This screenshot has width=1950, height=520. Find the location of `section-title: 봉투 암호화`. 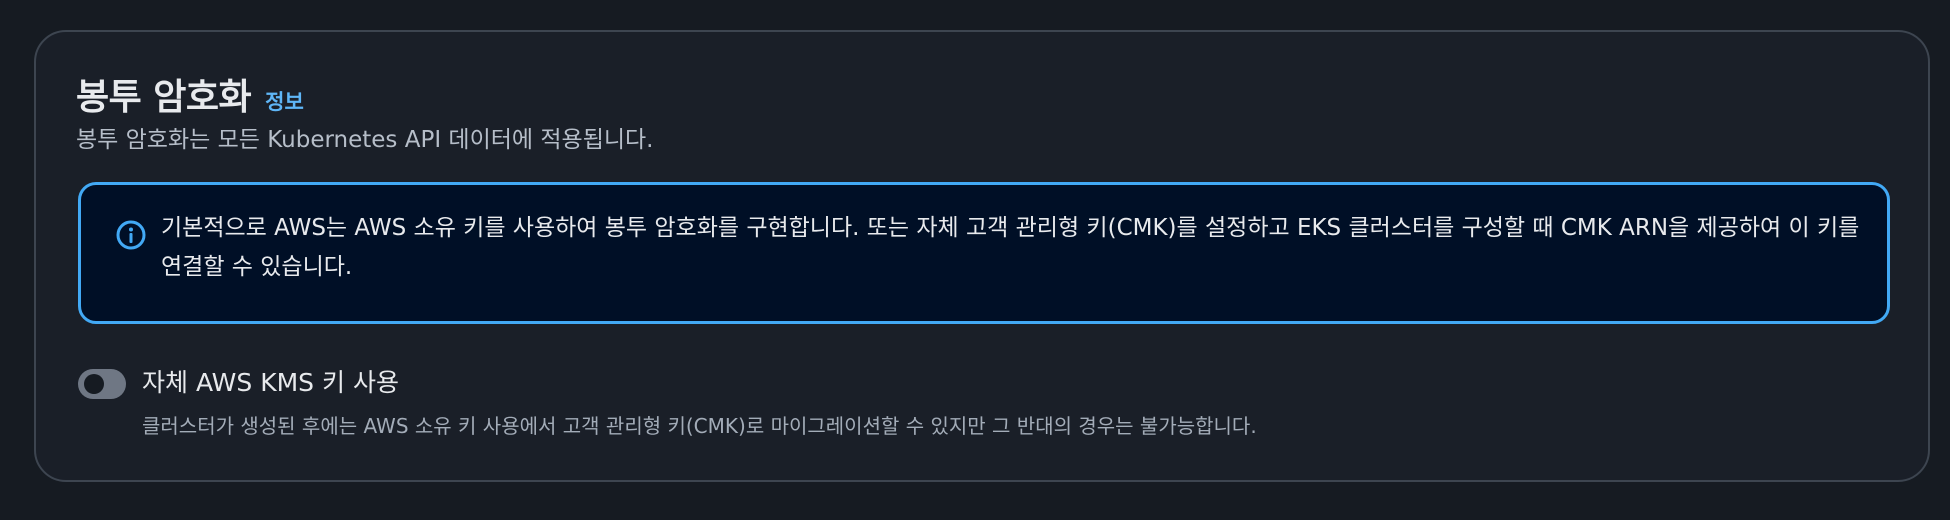

section-title: 봉투 암호화 is located at coordinates (164, 97).